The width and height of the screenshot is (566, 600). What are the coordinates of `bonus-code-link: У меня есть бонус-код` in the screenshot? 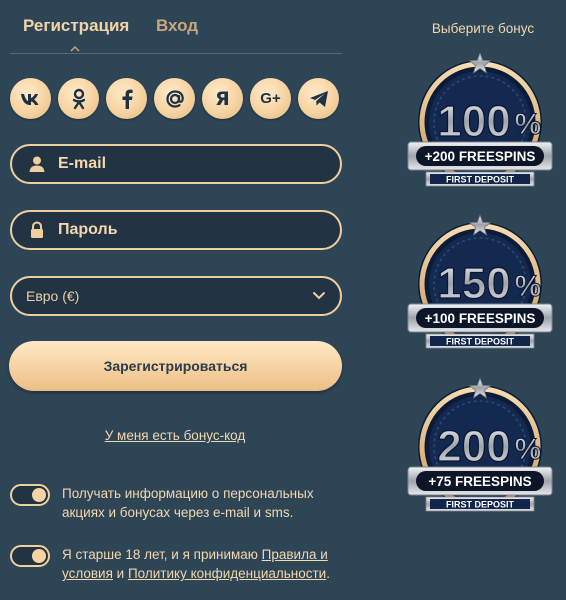 It's located at (175, 435).